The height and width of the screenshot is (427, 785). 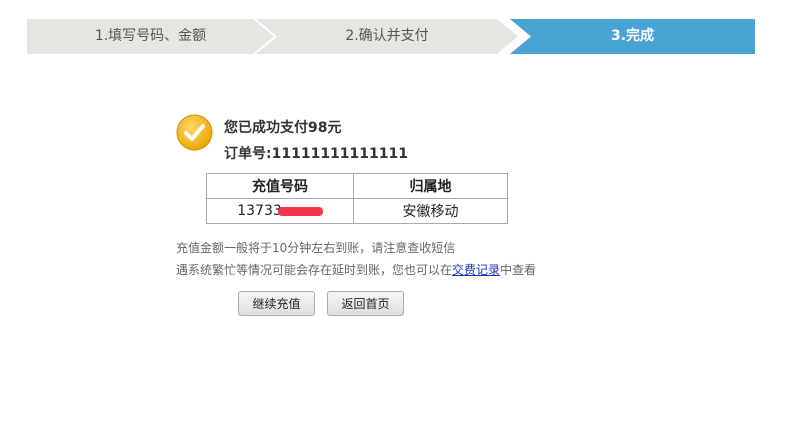 I want to click on location-cell: 安徽移动, so click(x=430, y=211).